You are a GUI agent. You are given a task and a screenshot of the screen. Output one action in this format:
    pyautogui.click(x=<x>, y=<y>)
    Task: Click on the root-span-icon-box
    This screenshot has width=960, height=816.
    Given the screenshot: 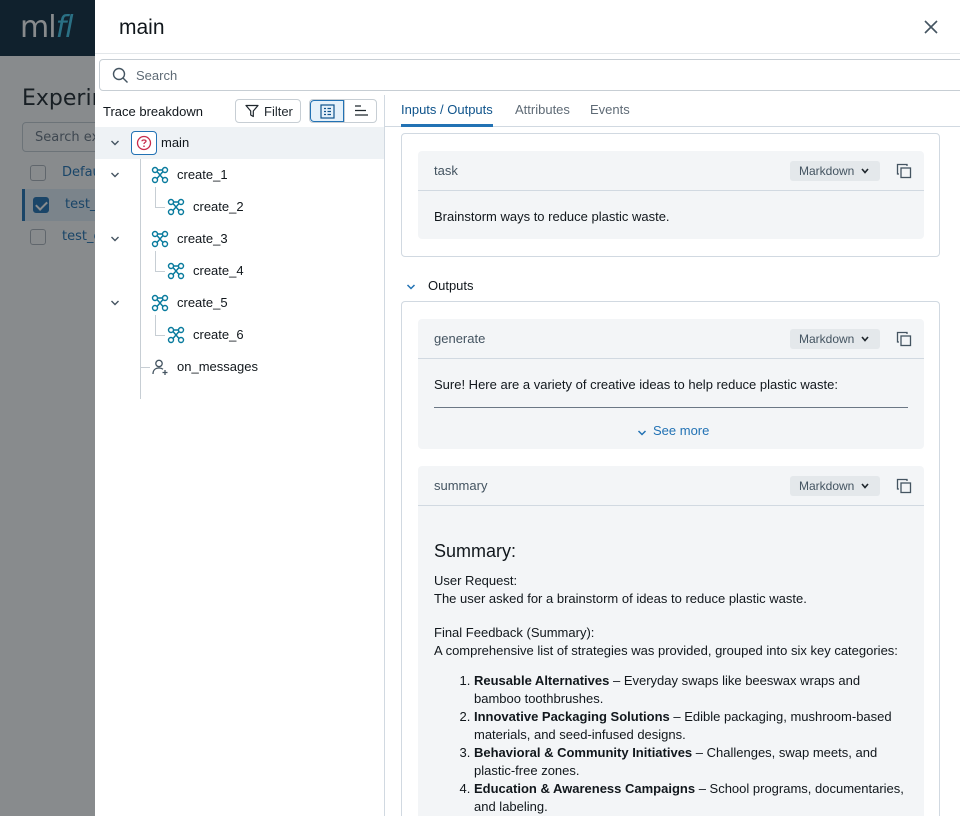 What is the action you would take?
    pyautogui.click(x=144, y=143)
    